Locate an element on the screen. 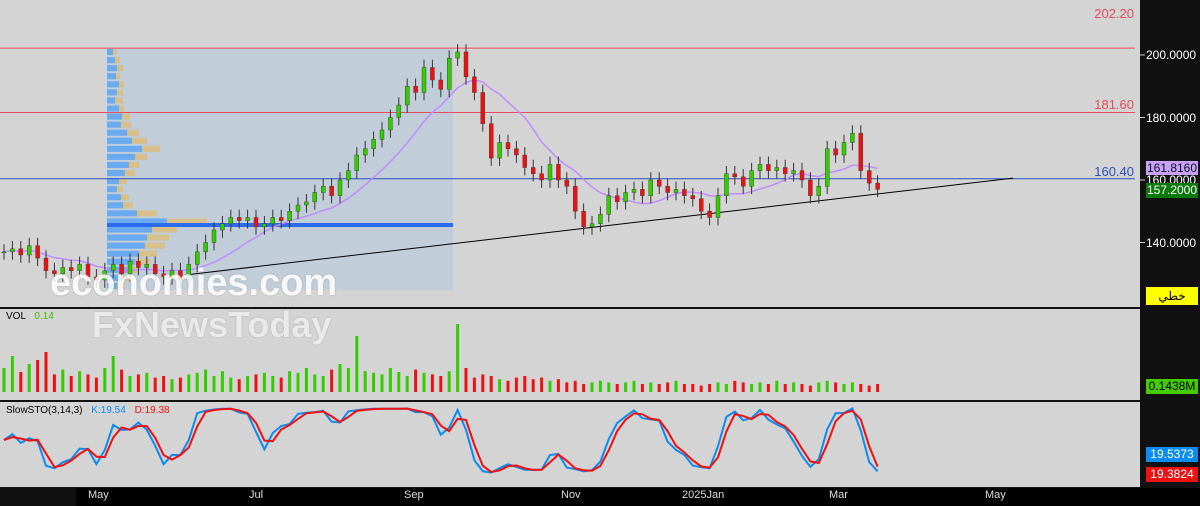  stoch-d-tag: 19.3824 is located at coordinates (1172, 474).